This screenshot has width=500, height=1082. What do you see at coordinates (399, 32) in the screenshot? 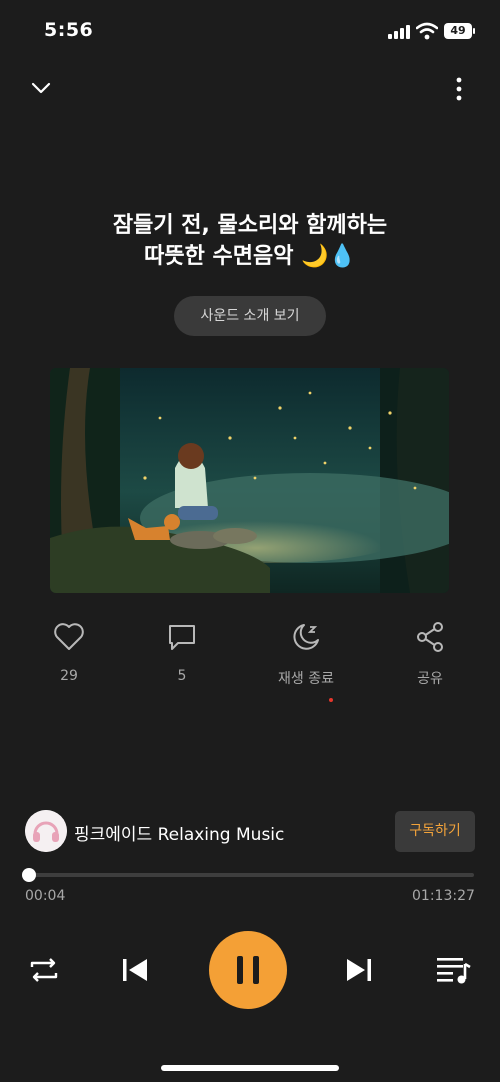
I see `cellular-signal-icon` at bounding box center [399, 32].